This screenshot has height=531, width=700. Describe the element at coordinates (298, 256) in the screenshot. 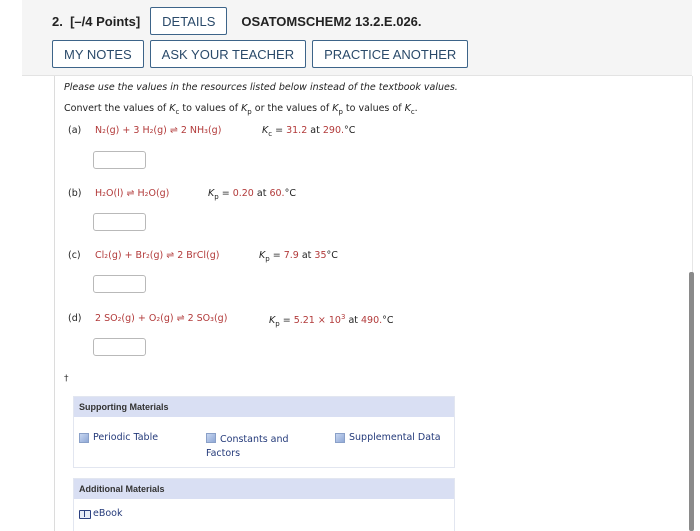

I see `k-expression: Kp = 7.9 at 35°C` at that location.